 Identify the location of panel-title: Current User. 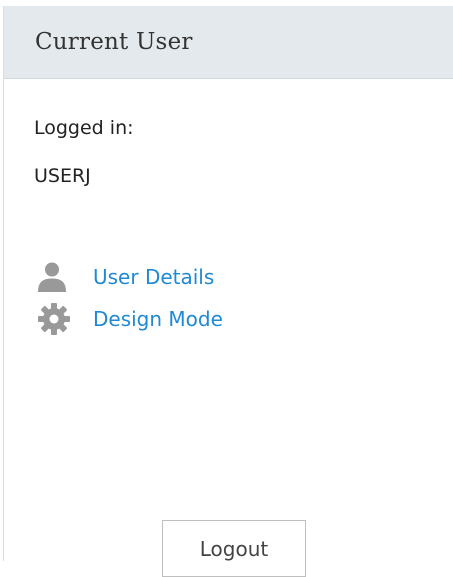
(114, 42).